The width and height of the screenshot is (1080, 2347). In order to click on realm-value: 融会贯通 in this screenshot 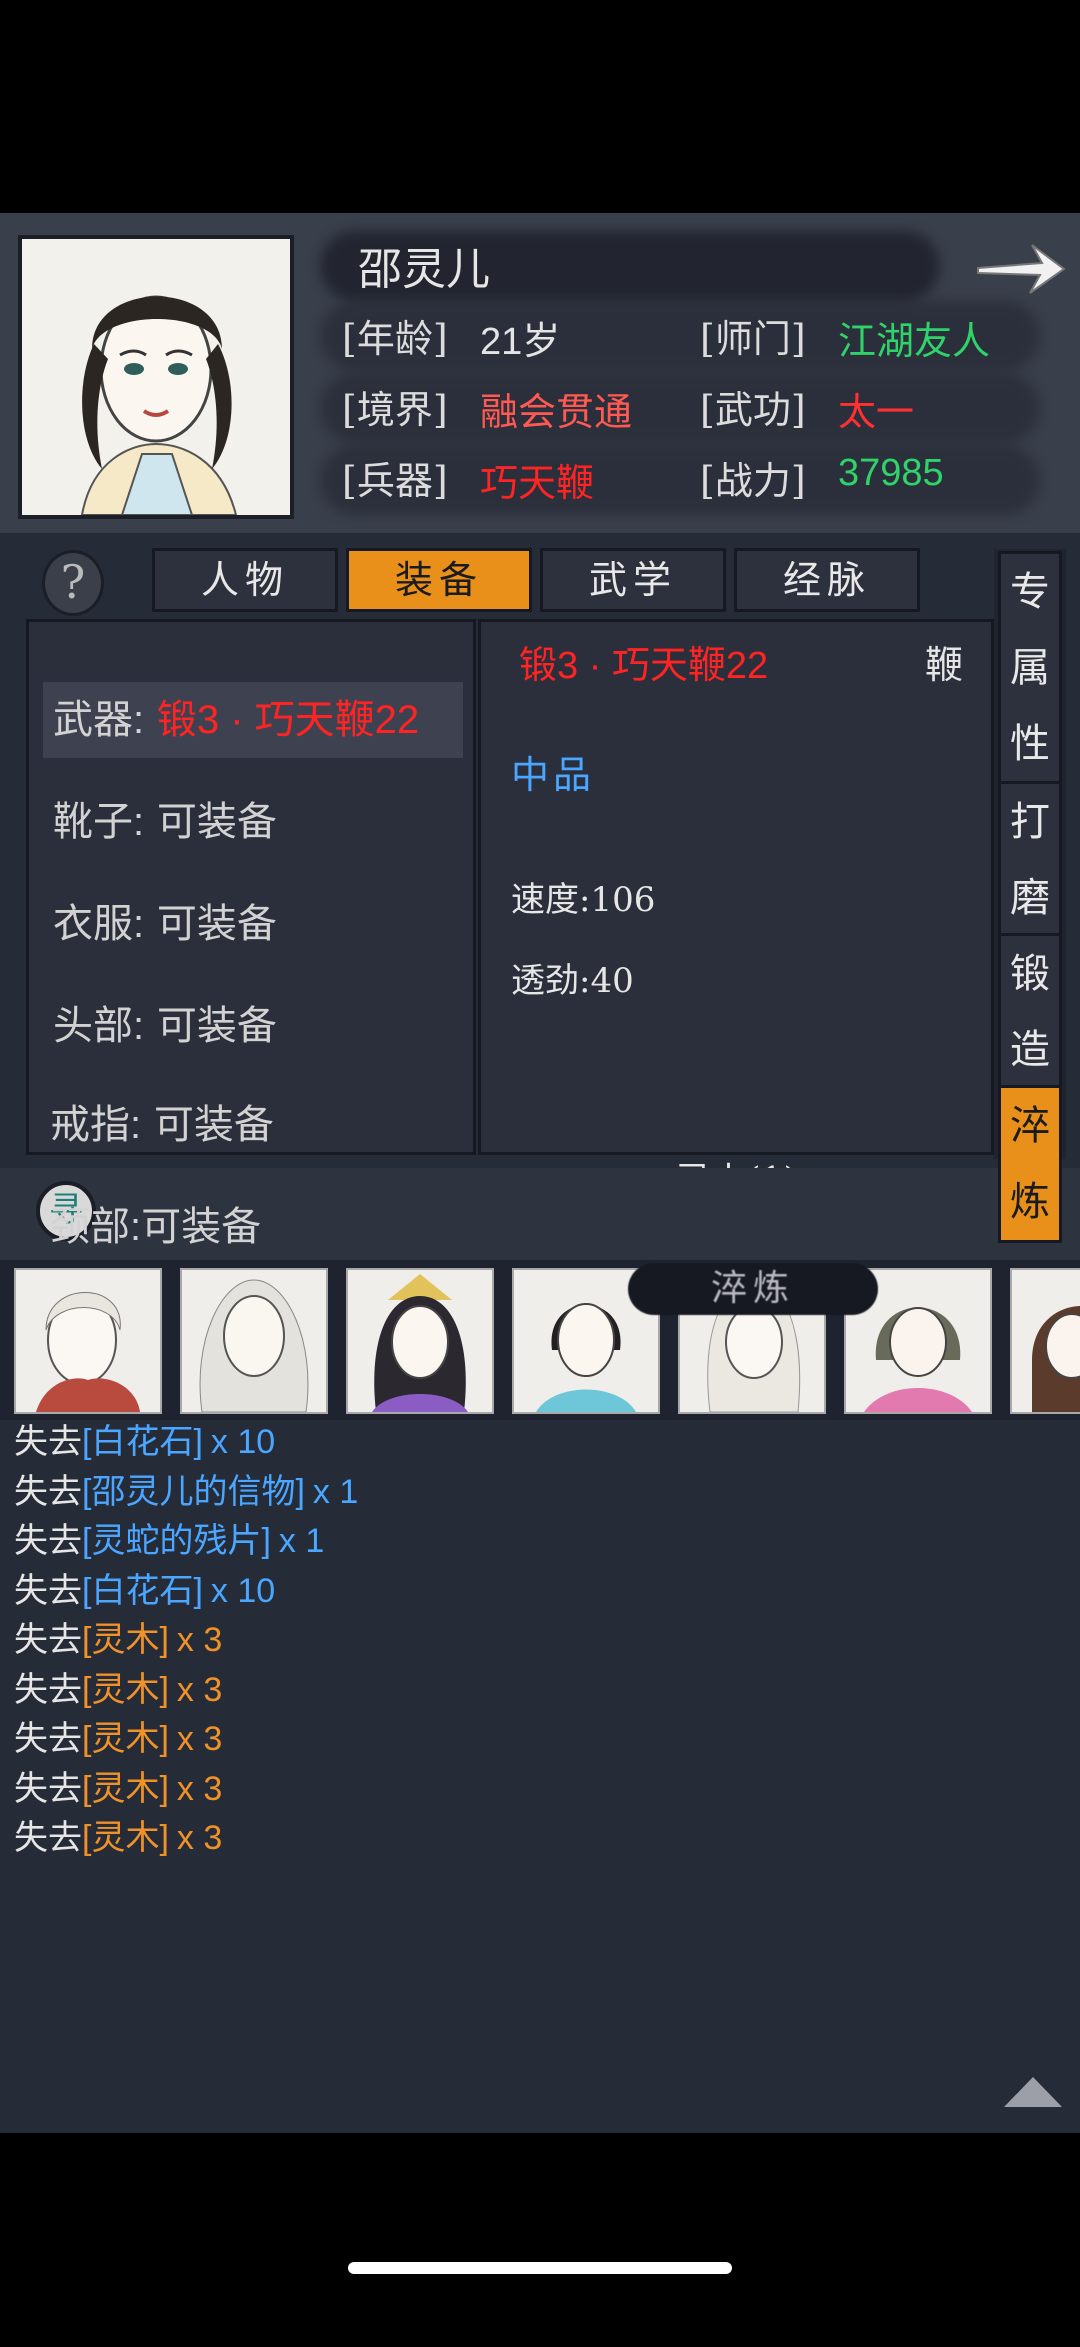, I will do `click(556, 413)`.